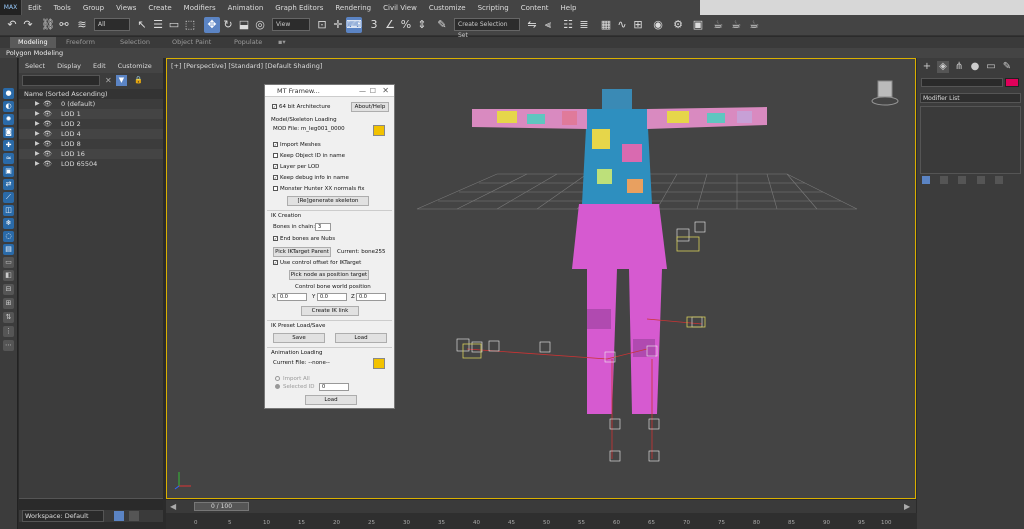 This screenshot has width=1024, height=529. What do you see at coordinates (8, 236) in the screenshot?
I see `filter-hidden-icon: ◌` at bounding box center [8, 236].